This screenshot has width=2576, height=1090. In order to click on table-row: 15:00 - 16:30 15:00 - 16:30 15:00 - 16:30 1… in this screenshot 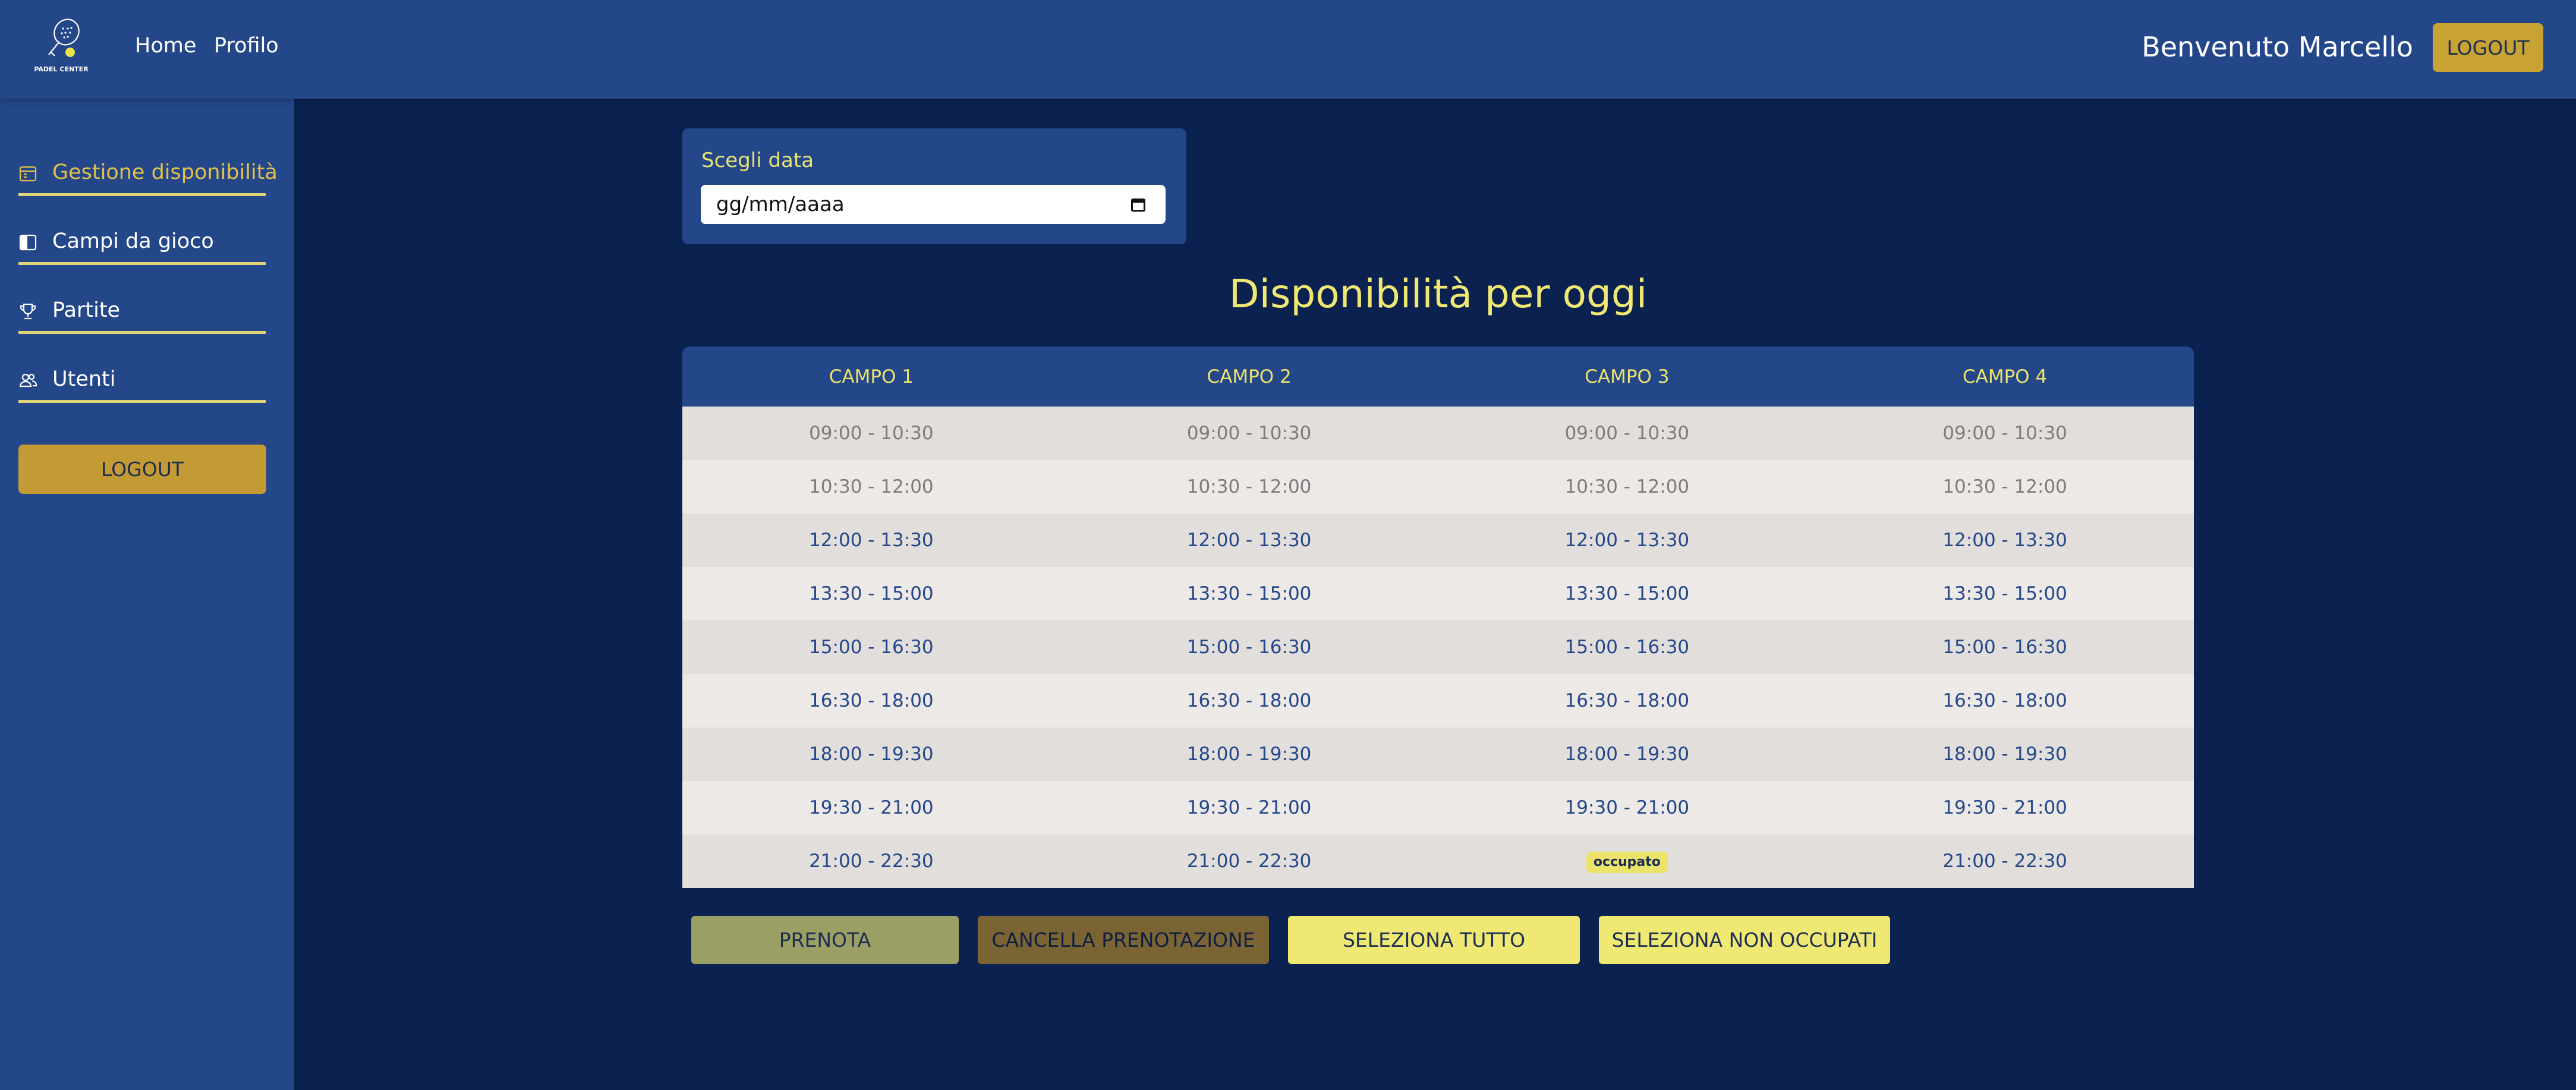, I will do `click(1438, 647)`.